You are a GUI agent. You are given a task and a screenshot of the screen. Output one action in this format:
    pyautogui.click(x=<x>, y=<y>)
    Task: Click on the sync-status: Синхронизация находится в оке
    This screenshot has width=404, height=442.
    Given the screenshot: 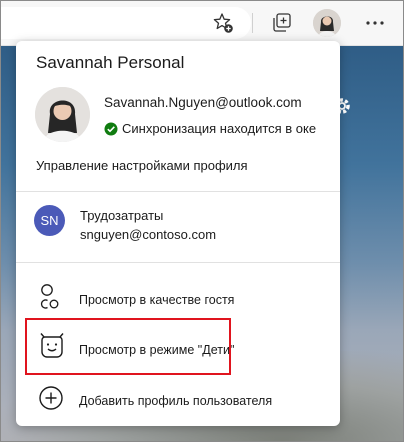 What is the action you would take?
    pyautogui.click(x=210, y=130)
    